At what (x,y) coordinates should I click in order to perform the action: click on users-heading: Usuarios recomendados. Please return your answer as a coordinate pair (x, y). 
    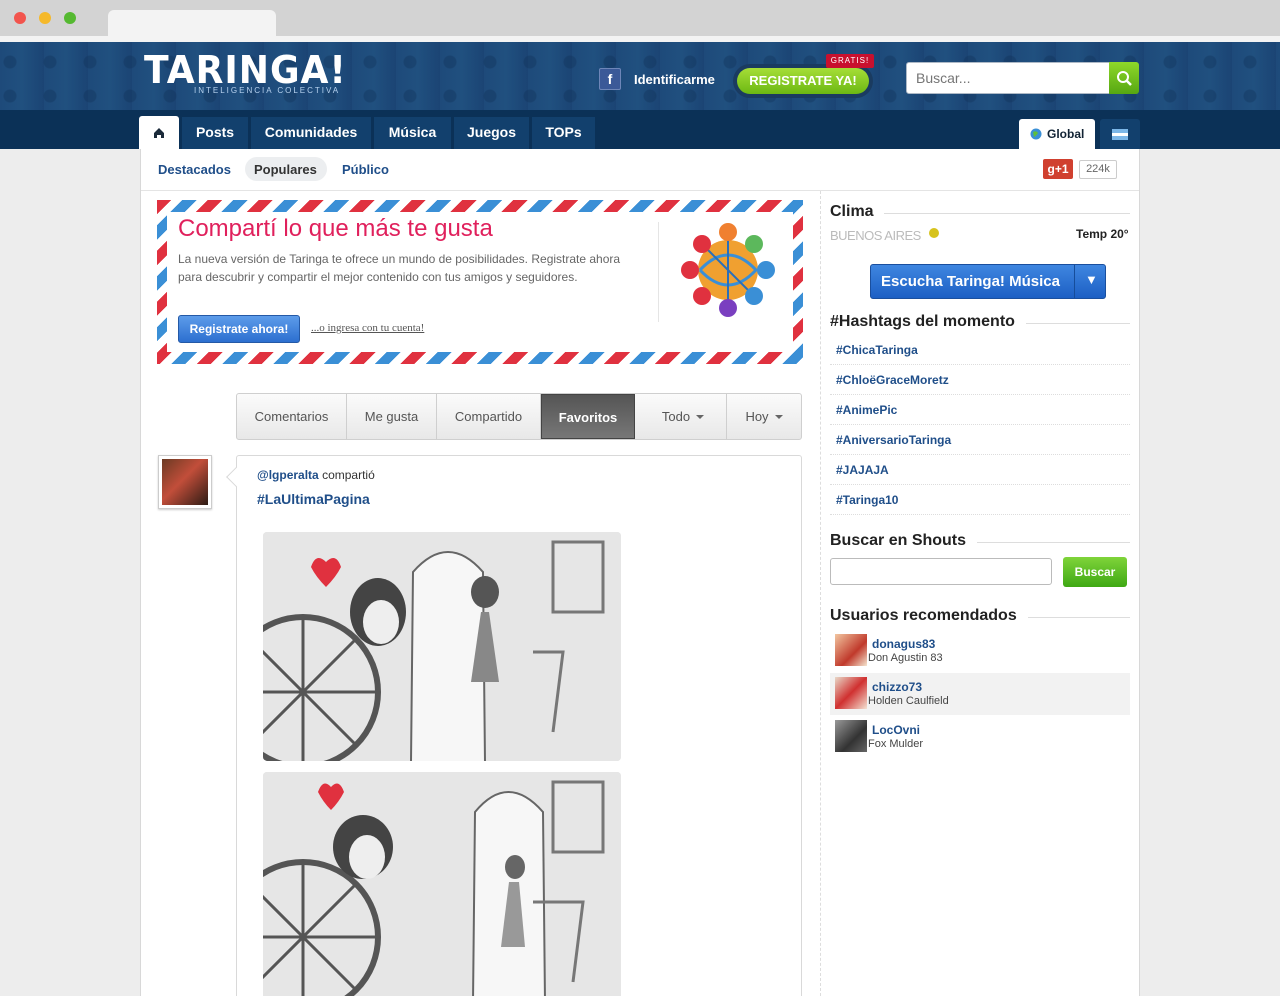
    Looking at the image, I should click on (923, 615).